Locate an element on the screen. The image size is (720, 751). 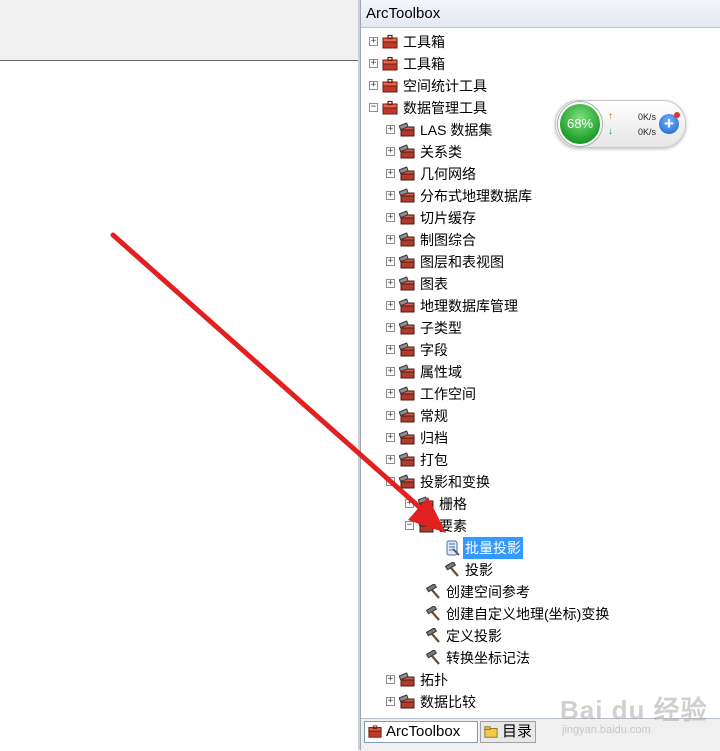
tree-item: + 空间统计工具 is located at coordinates (540, 86).